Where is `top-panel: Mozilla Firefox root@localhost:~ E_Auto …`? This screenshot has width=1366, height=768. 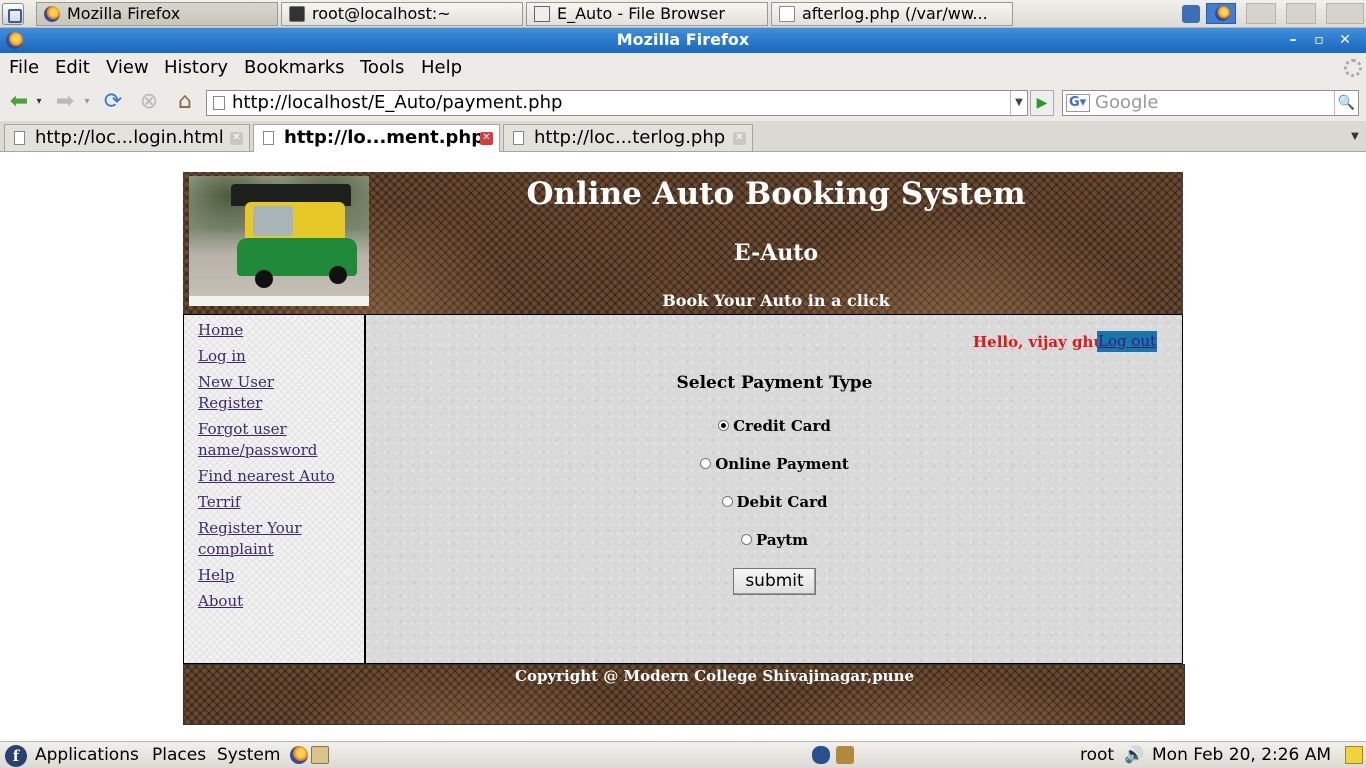 top-panel: Mozilla Firefox root@localhost:~ E_Auto … is located at coordinates (683, 14).